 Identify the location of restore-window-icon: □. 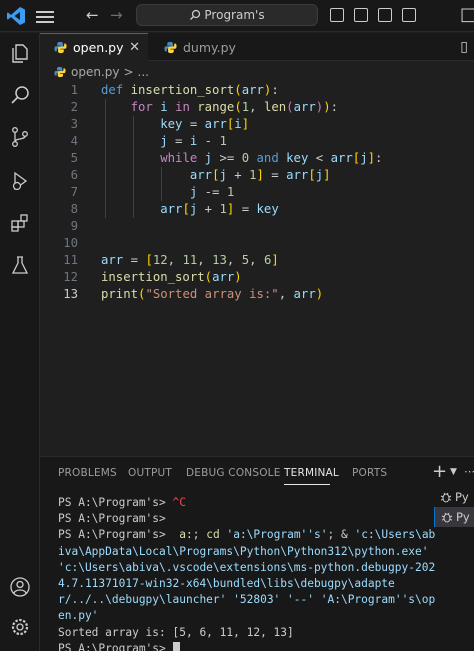
(467, 14).